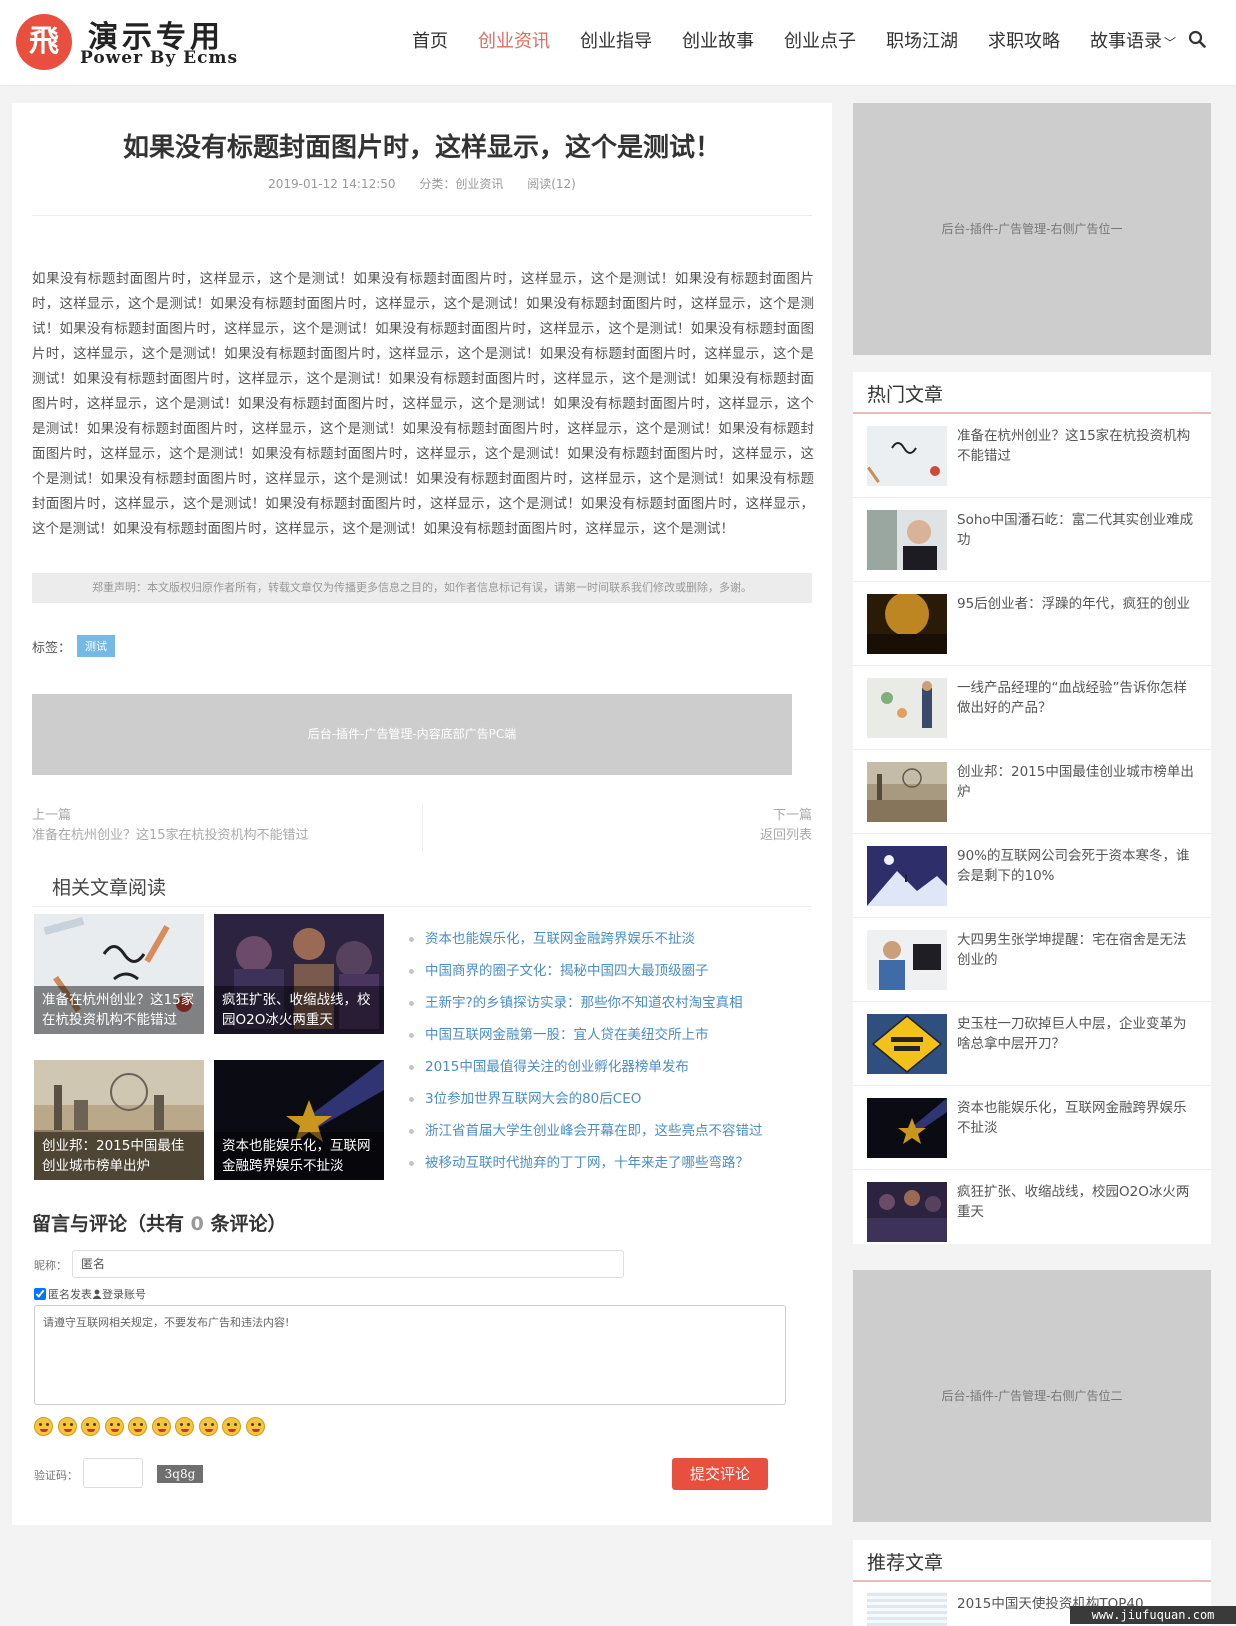 The width and height of the screenshot is (1236, 1626). I want to click on watermark: www.jiufuquan.com, so click(1153, 1615).